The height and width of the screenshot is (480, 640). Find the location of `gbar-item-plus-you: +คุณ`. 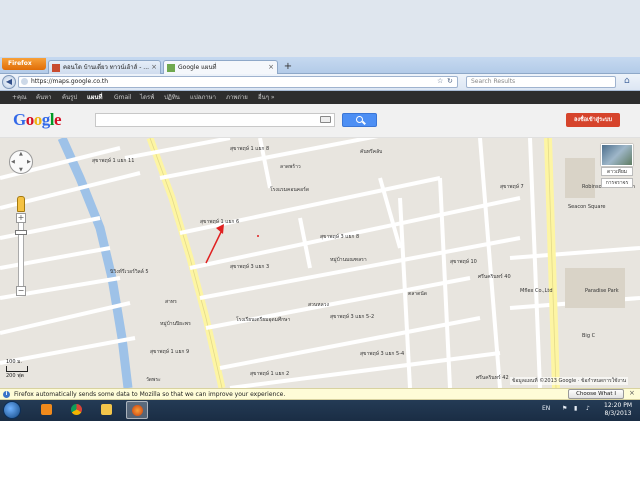

gbar-item-plus-you: +คุณ is located at coordinates (19, 97).